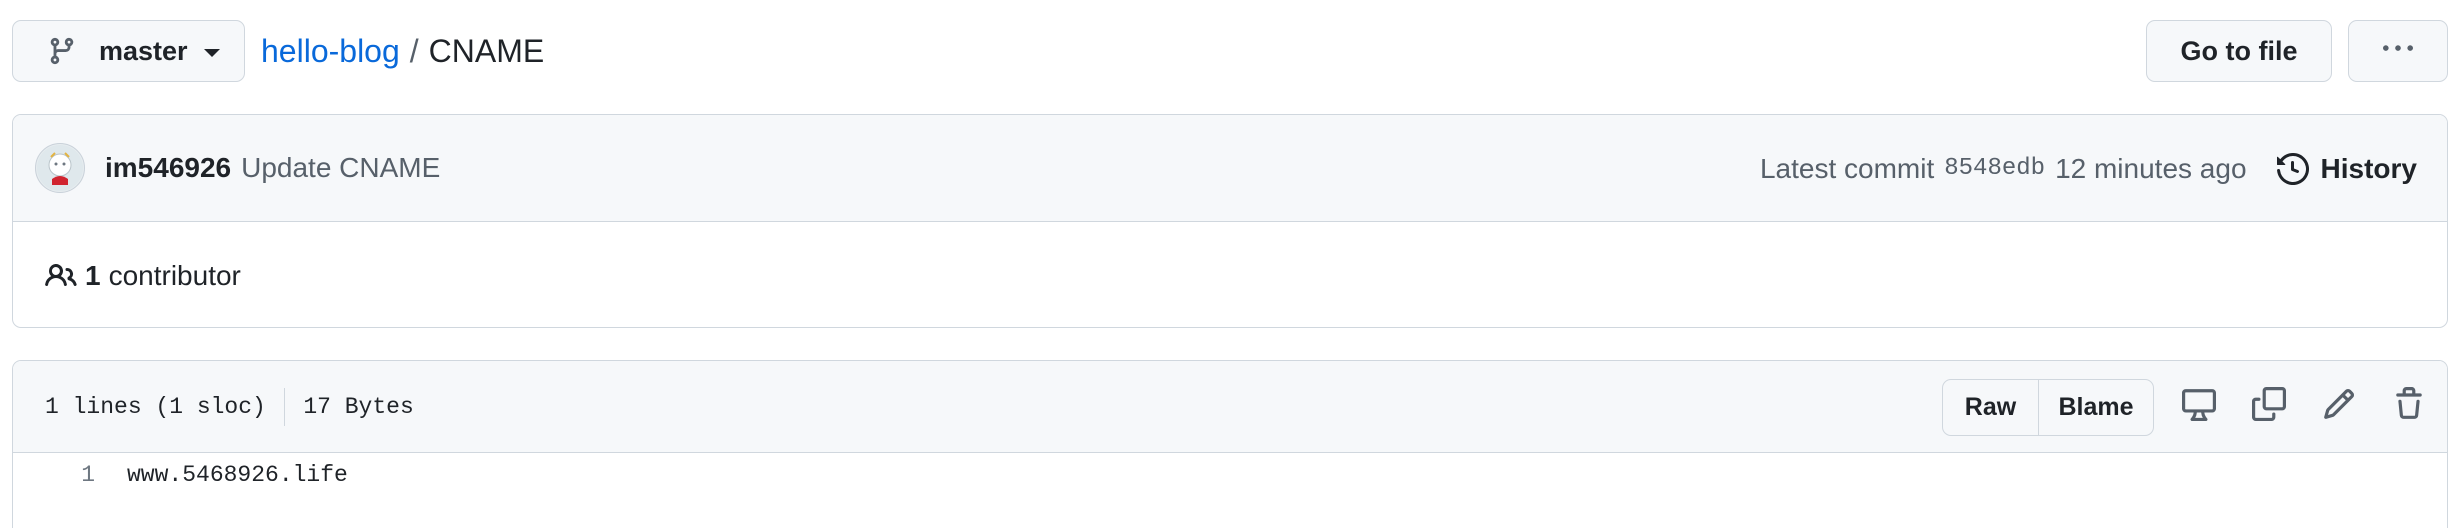  What do you see at coordinates (2096, 407) in the screenshot?
I see `blame-button: Blame` at bounding box center [2096, 407].